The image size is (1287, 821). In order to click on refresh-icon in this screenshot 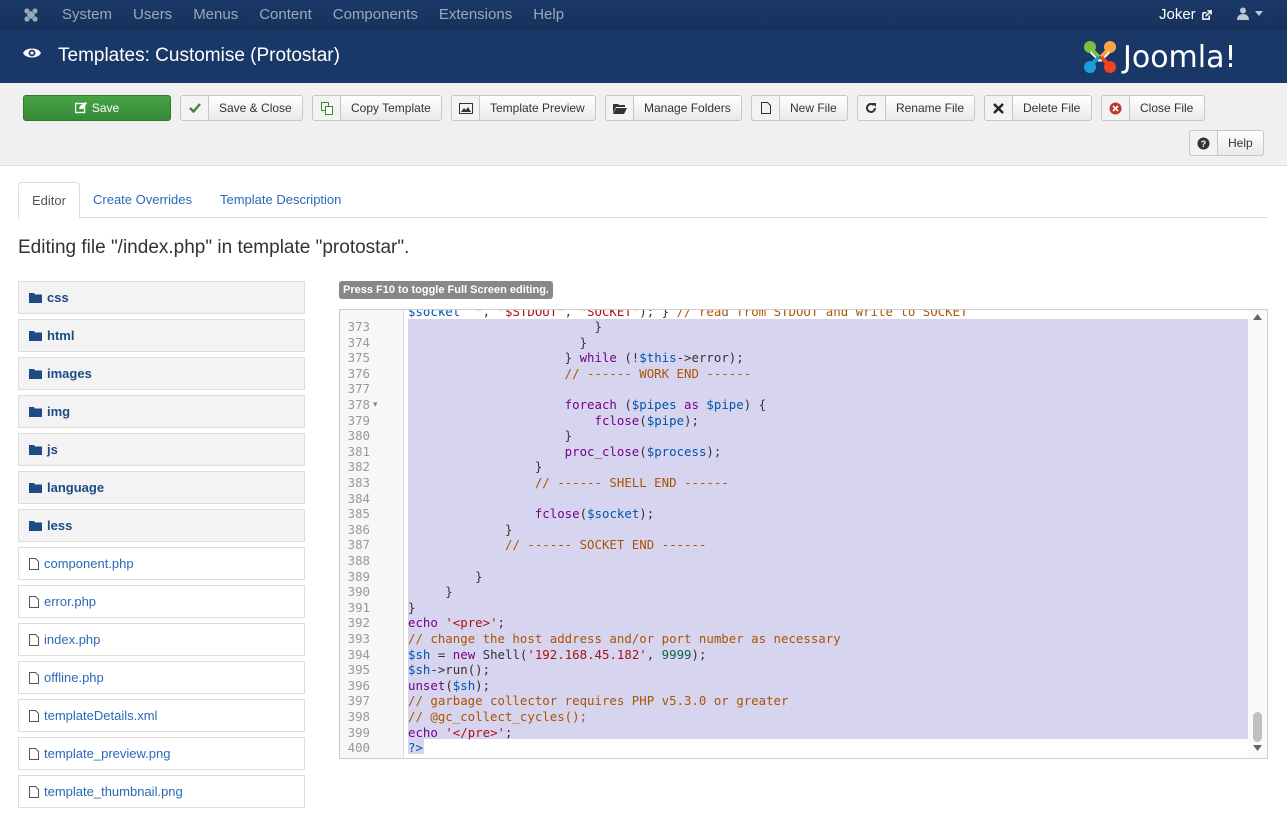, I will do `click(871, 107)`.